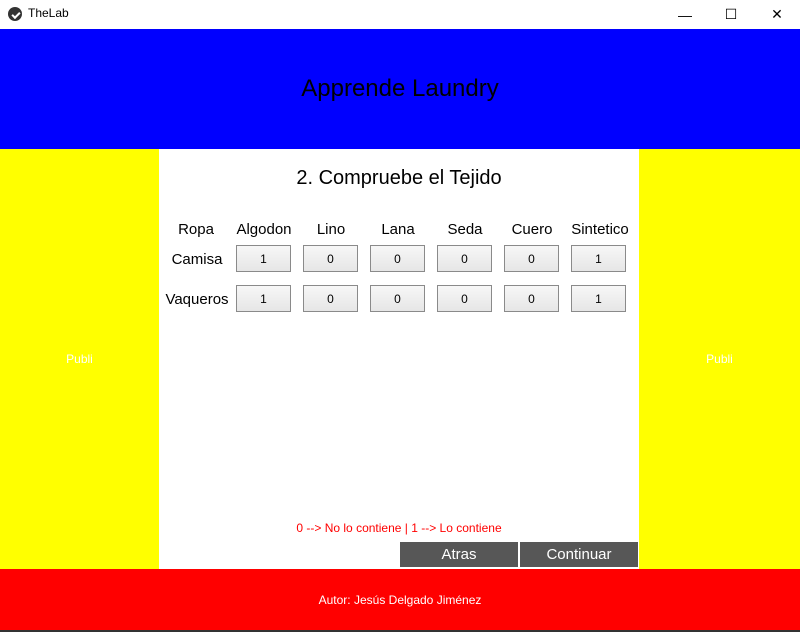 The image size is (800, 632). I want to click on right-ad-label: Publi, so click(719, 359).